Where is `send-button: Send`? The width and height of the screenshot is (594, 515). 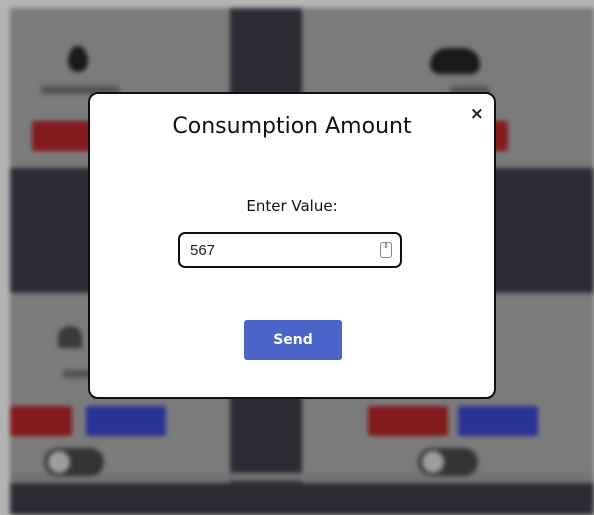
send-button: Send is located at coordinates (293, 340).